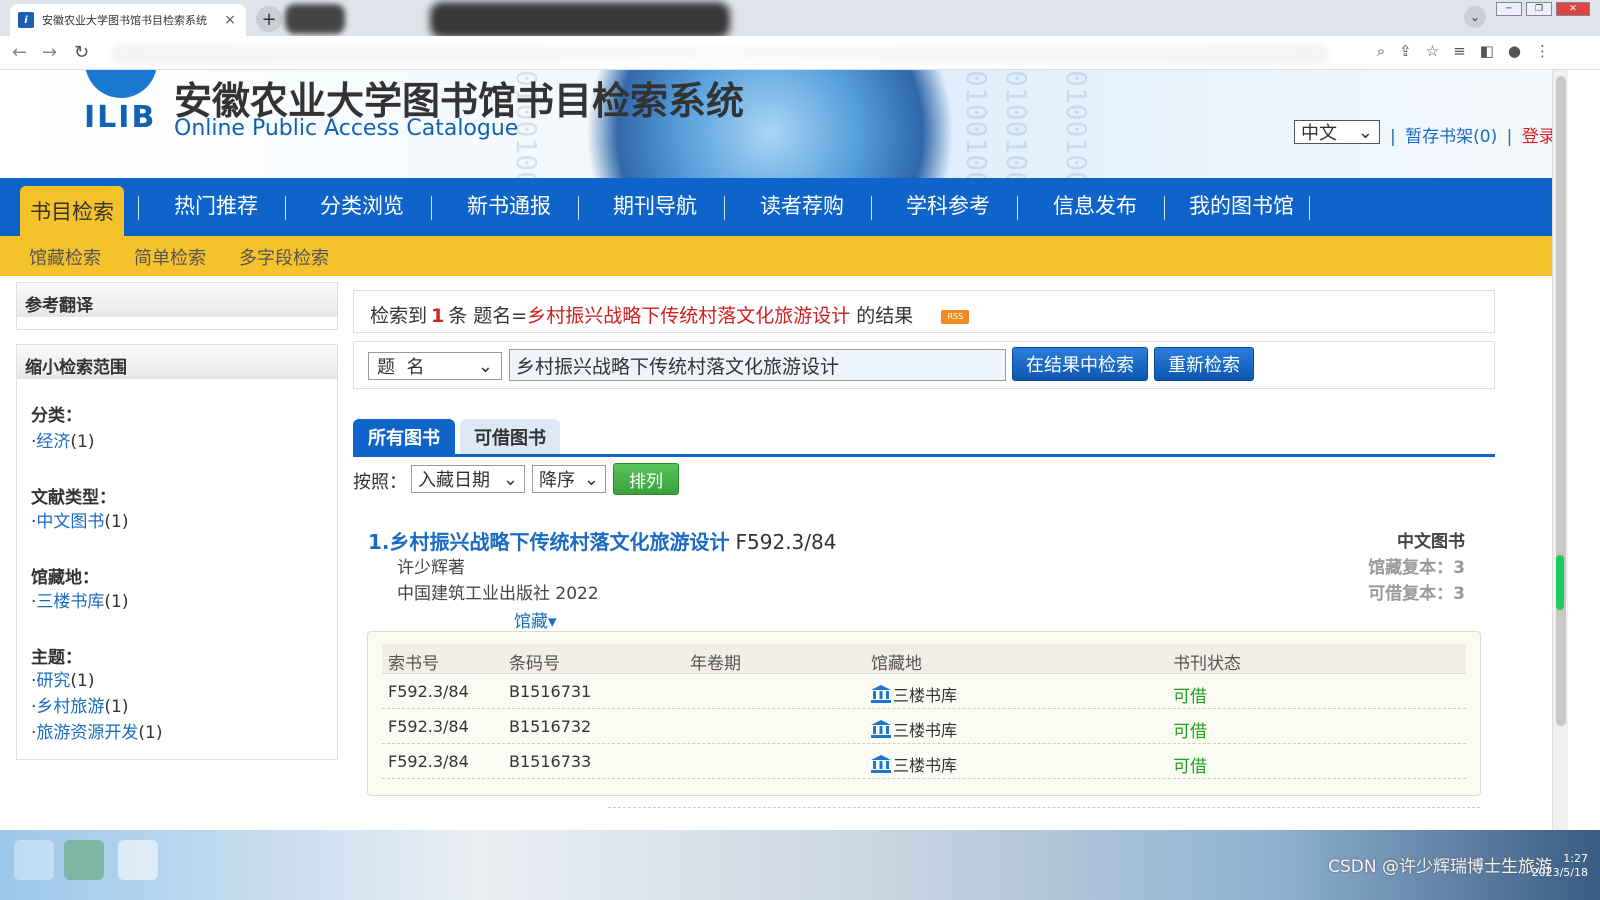 This screenshot has height=900, width=1600. Describe the element at coordinates (549, 542) in the screenshot. I see `book-title-link: 1.乡村振兴战略下传统村落文化旅游设计` at that location.